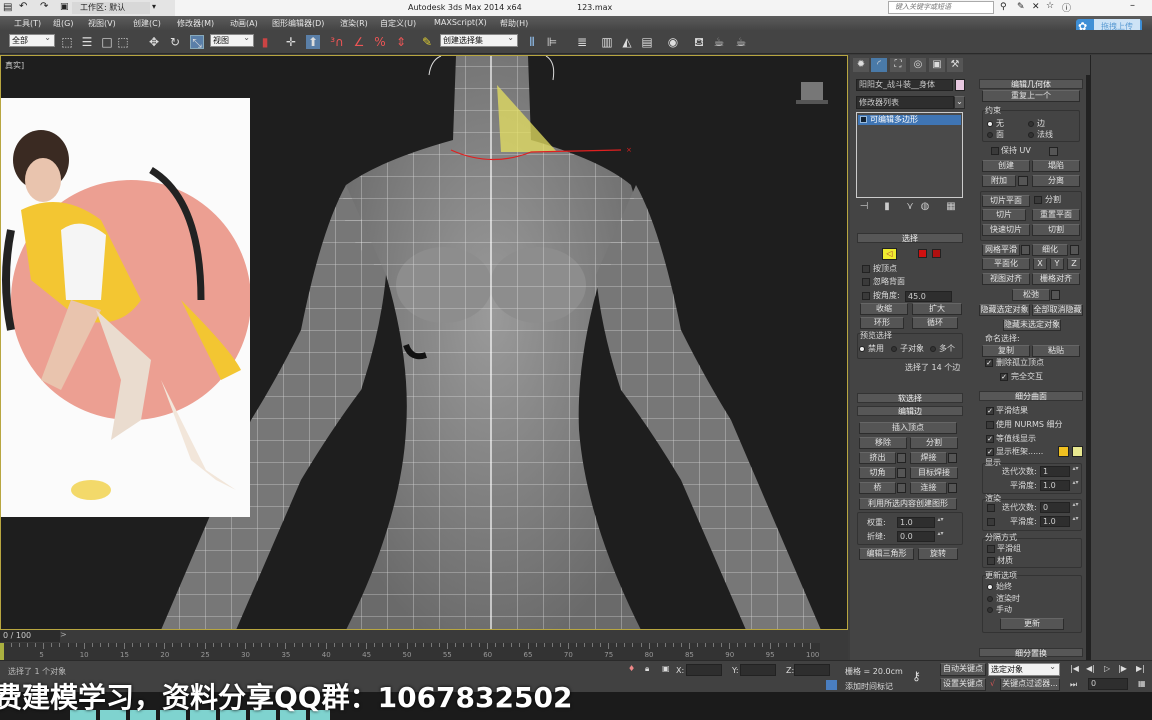 This screenshot has height=720, width=1152. What do you see at coordinates (862, 349) in the screenshot?
I see `preview-off-radio` at bounding box center [862, 349].